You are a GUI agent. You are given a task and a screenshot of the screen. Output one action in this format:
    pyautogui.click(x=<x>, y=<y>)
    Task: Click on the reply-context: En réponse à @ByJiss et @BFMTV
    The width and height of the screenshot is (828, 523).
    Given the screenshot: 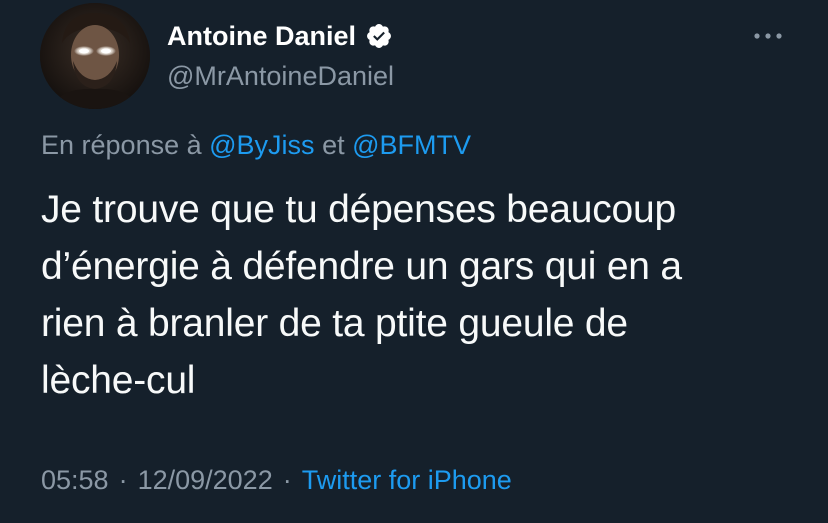 What is the action you would take?
    pyautogui.click(x=256, y=145)
    